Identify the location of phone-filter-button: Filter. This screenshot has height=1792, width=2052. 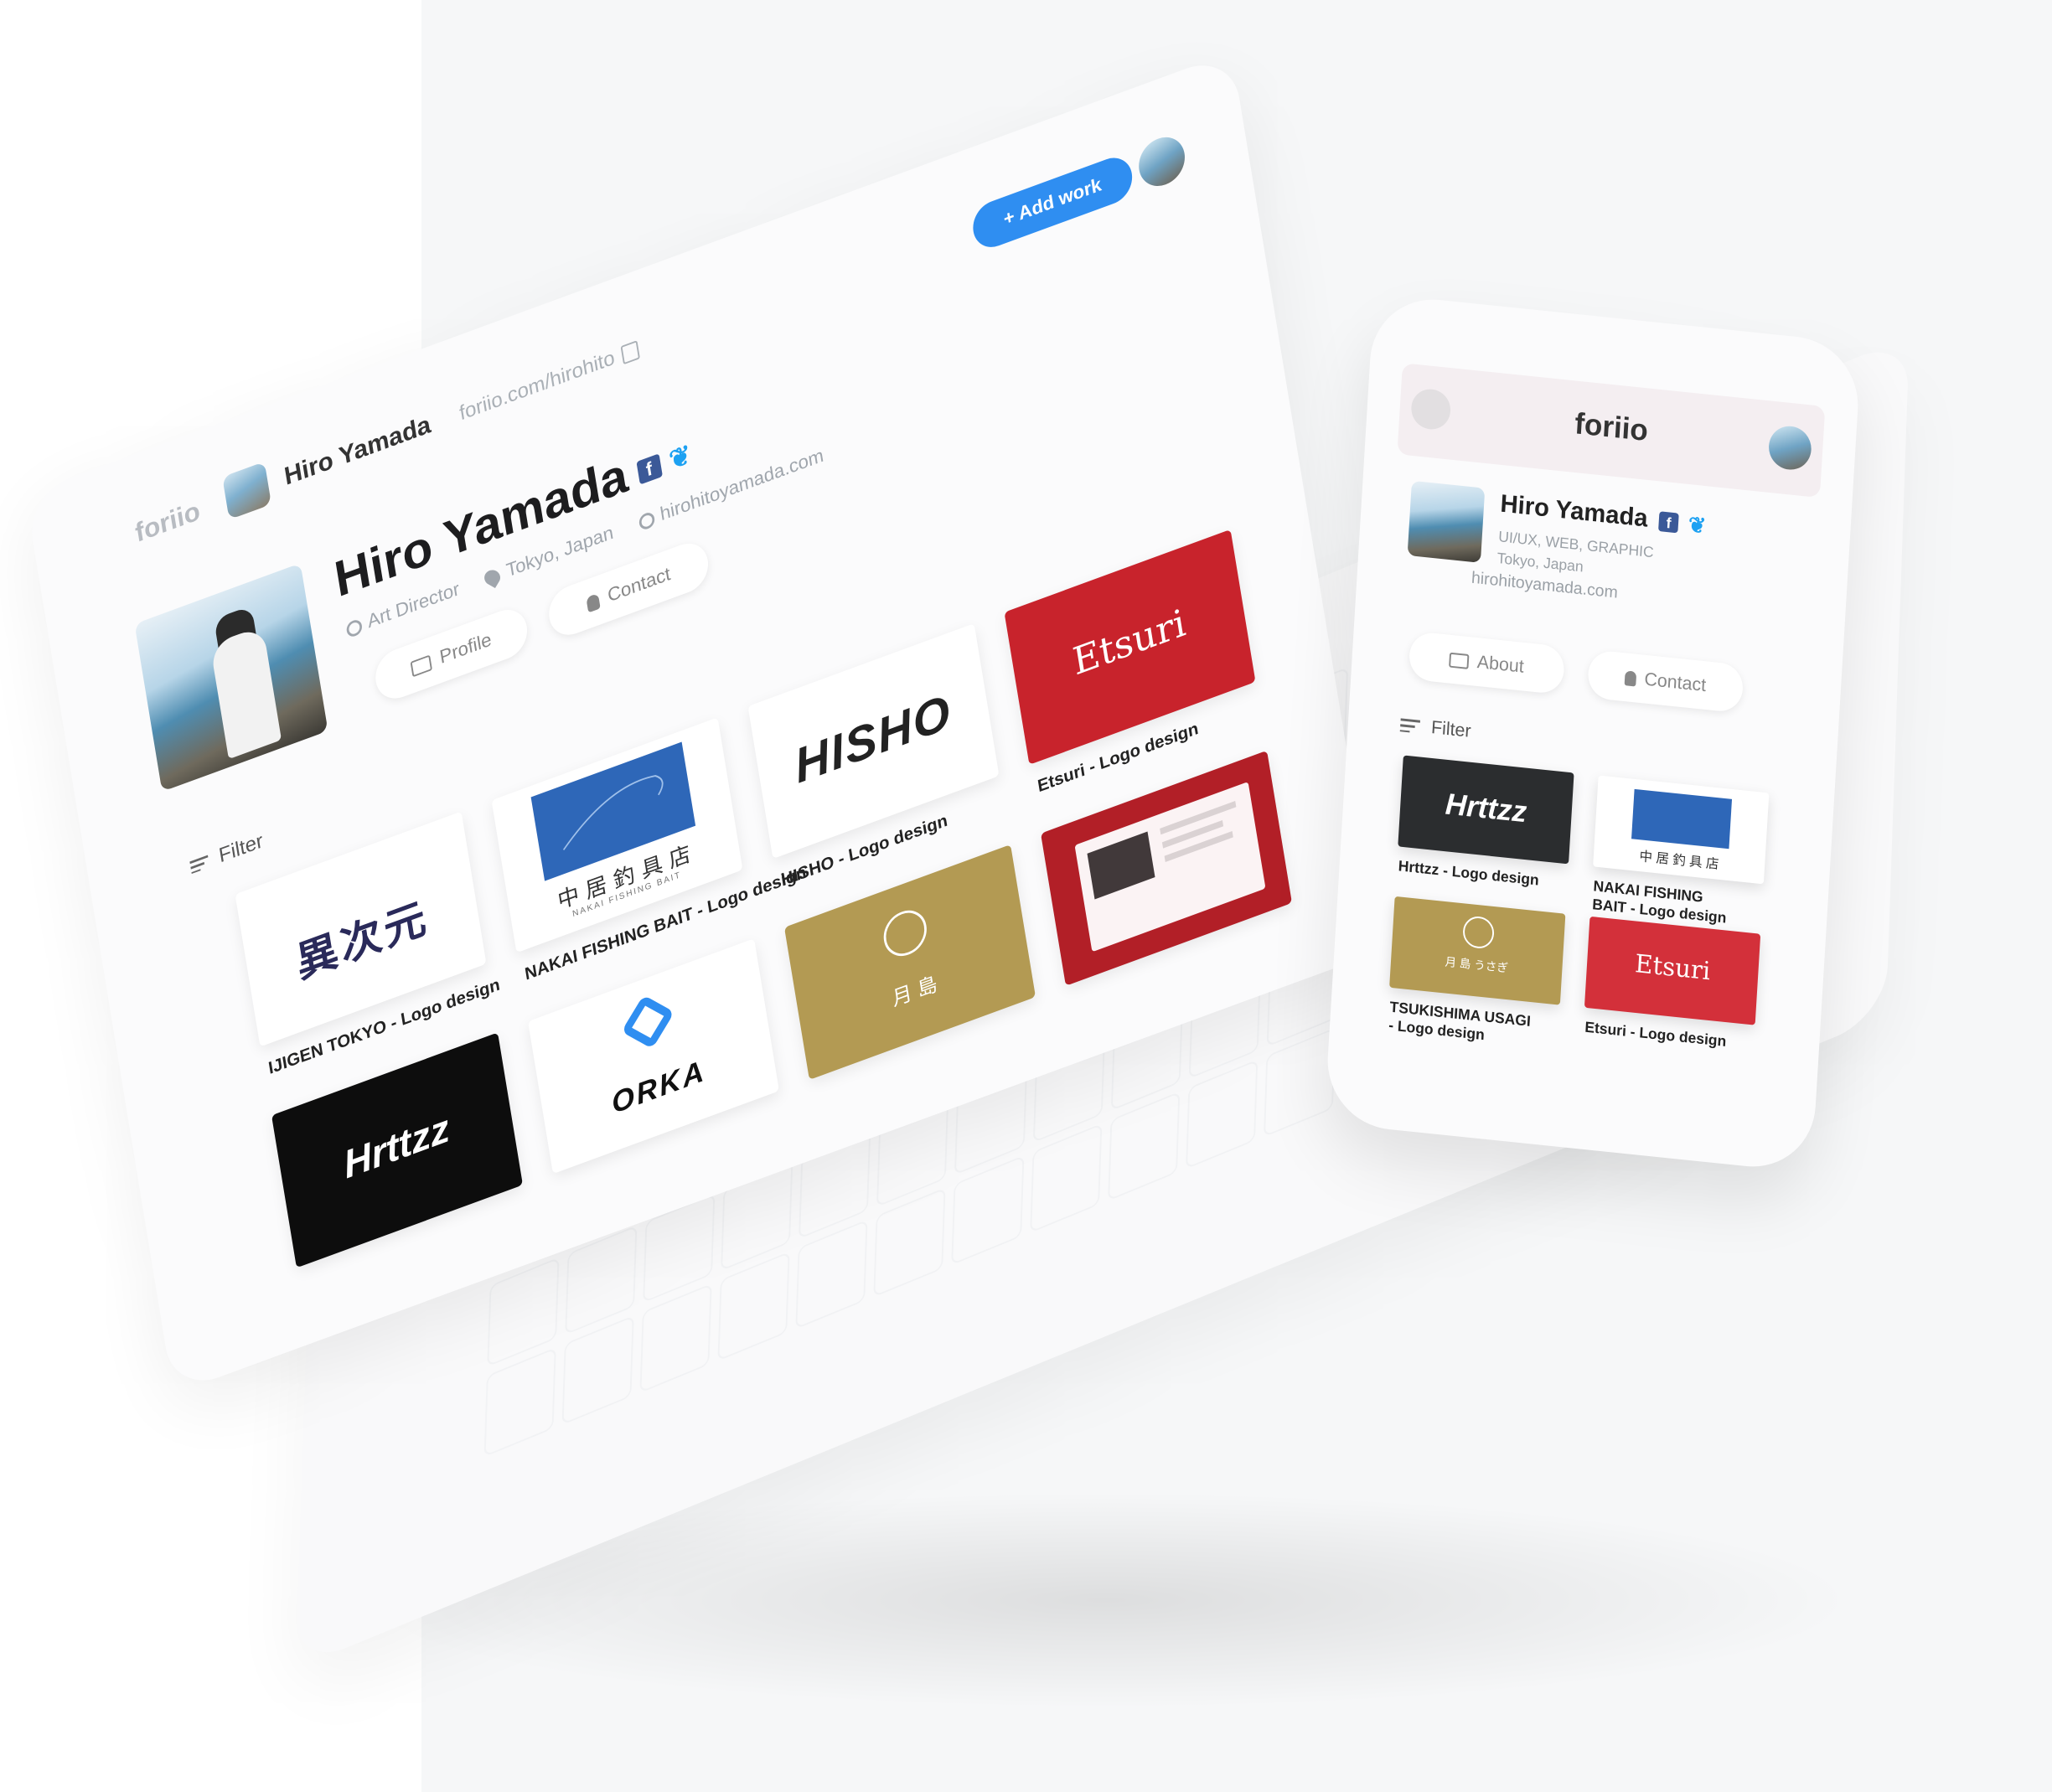
(1435, 727).